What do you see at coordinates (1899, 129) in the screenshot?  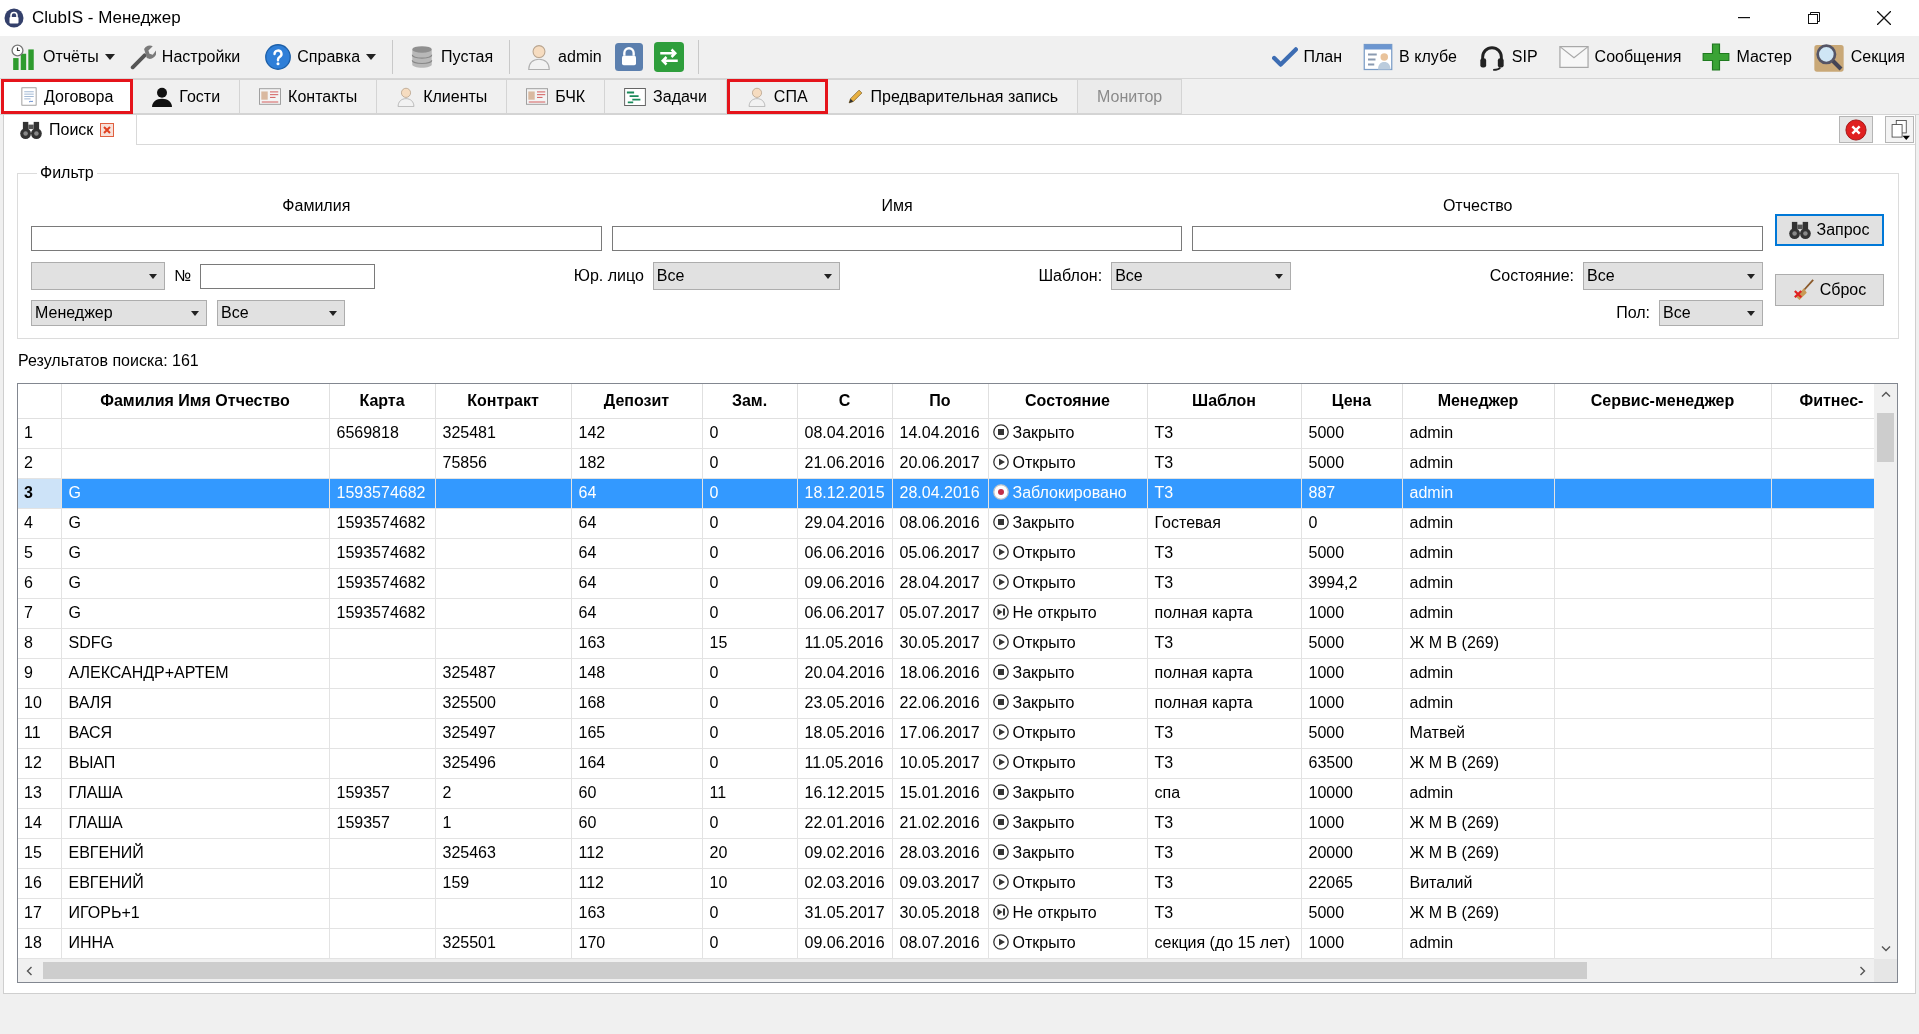 I see `window-list-button` at bounding box center [1899, 129].